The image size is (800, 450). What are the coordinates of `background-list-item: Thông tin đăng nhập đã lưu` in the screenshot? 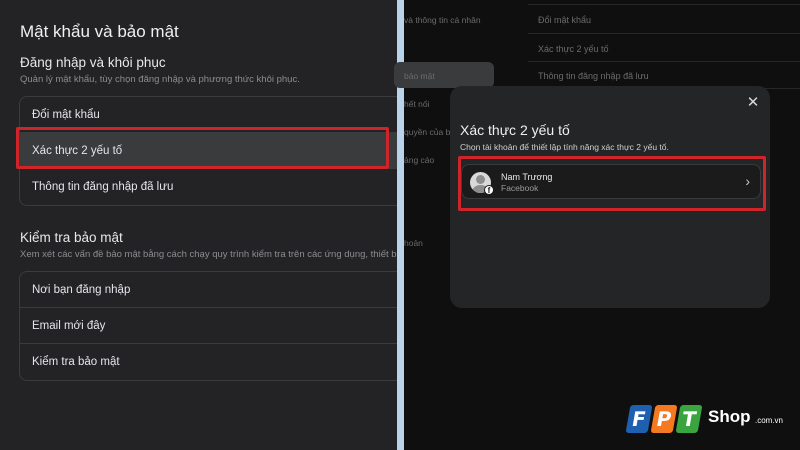 It's located at (593, 76).